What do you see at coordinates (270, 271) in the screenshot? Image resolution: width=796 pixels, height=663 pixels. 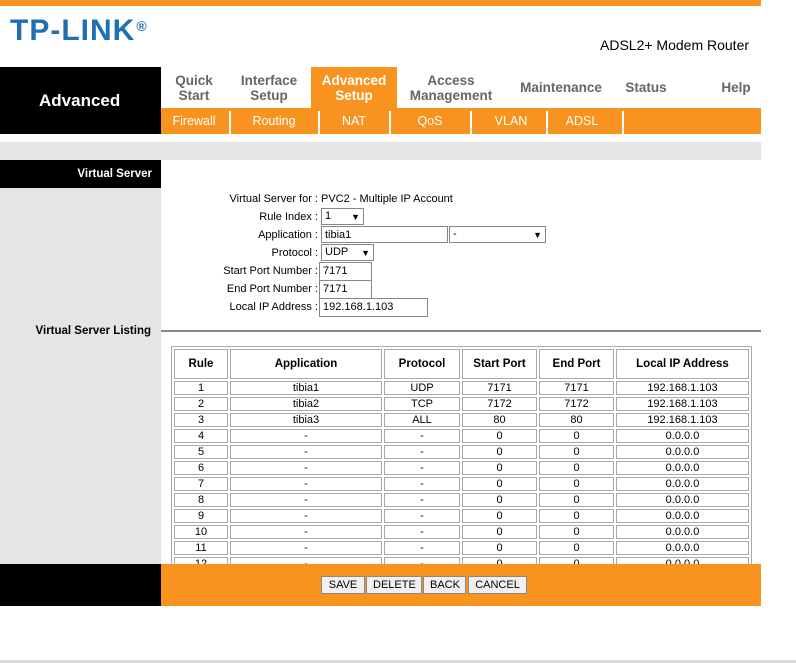 I see `start-port-label: Start Port Number :` at bounding box center [270, 271].